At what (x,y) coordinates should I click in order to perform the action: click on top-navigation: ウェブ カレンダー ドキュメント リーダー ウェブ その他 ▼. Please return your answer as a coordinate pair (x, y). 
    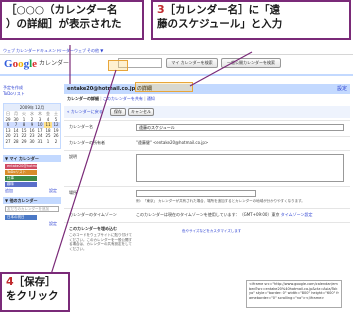
    Looking at the image, I should click on (176, 51).